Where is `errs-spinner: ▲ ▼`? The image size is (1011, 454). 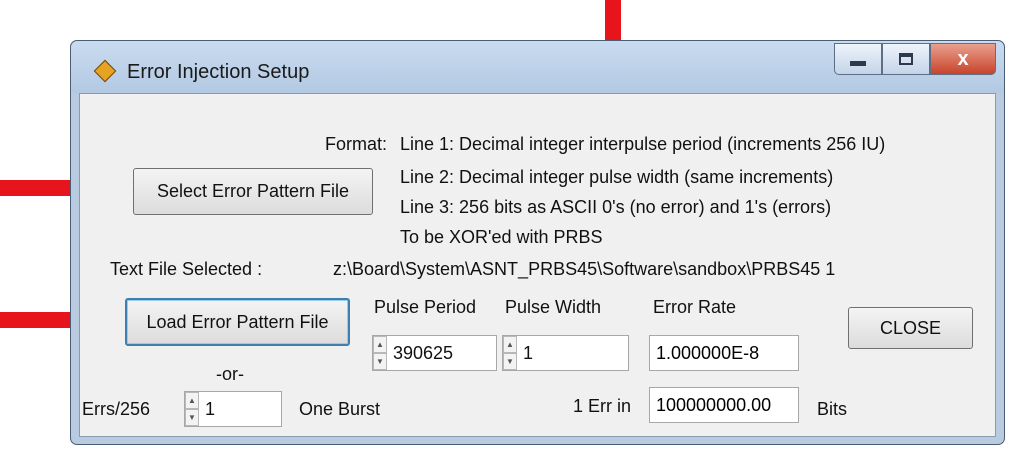
errs-spinner: ▲ ▼ is located at coordinates (192, 409).